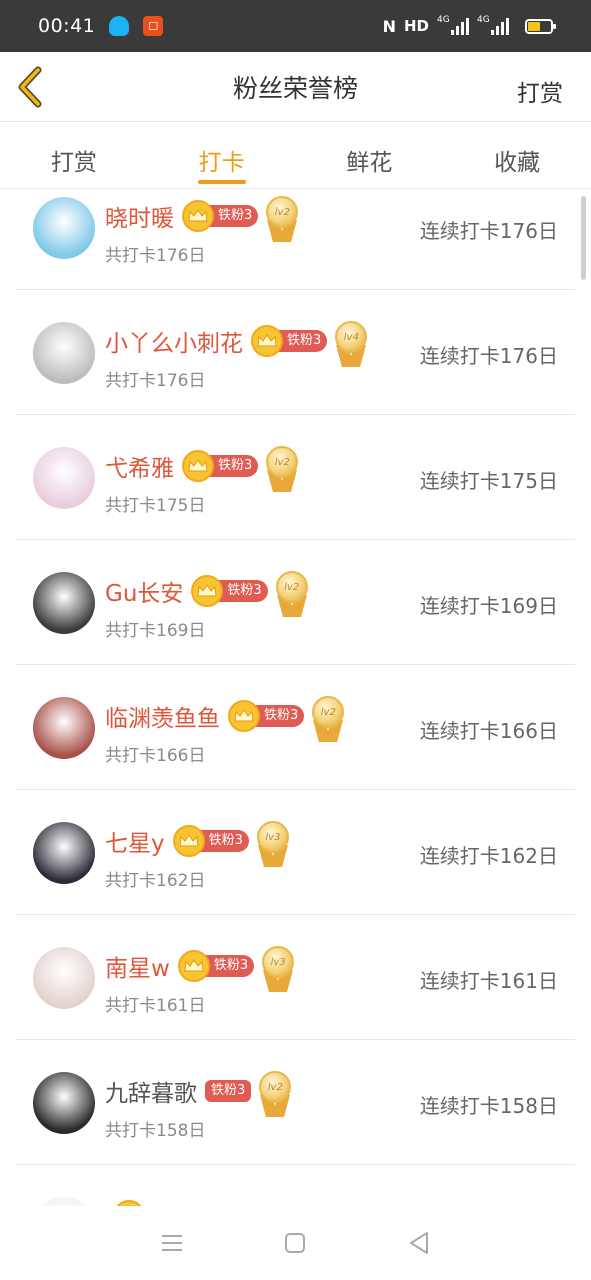  I want to click on list-item: Gu长安 铁粉3 lv2 共打卡169日 连续打卡169日, so click(295, 602).